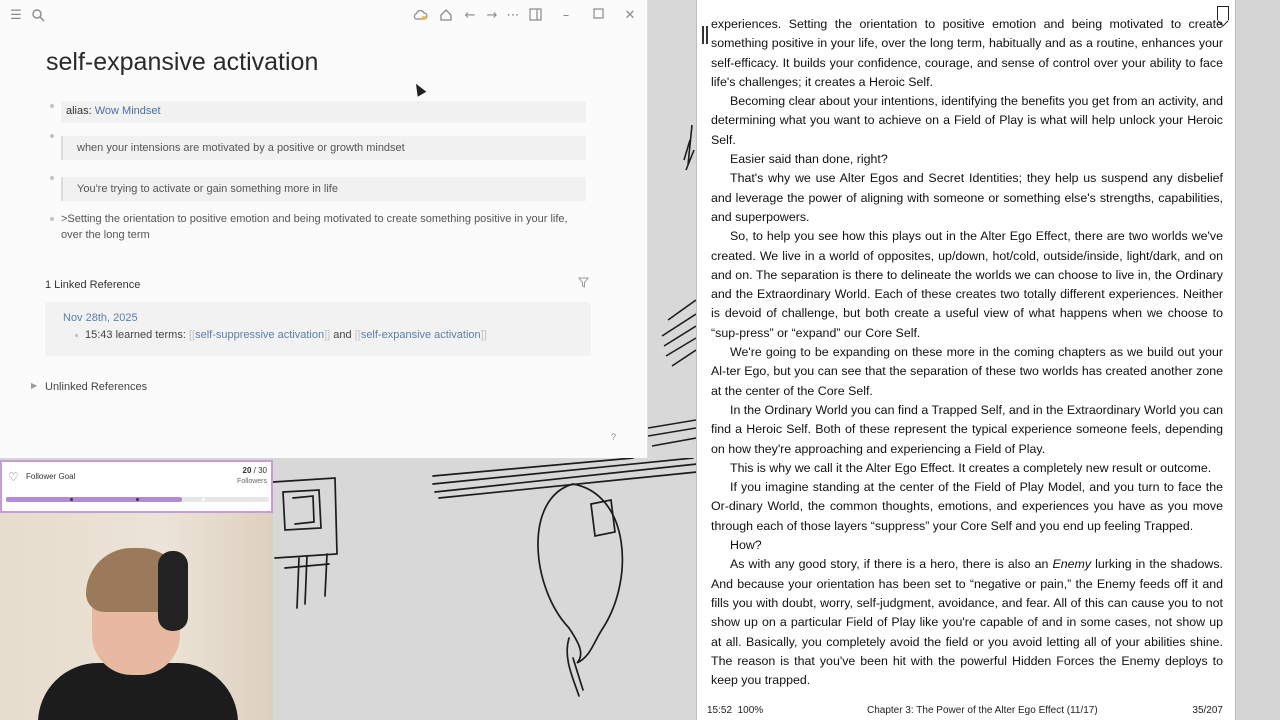 The width and height of the screenshot is (1280, 720). I want to click on paragraph: How?, so click(746, 545).